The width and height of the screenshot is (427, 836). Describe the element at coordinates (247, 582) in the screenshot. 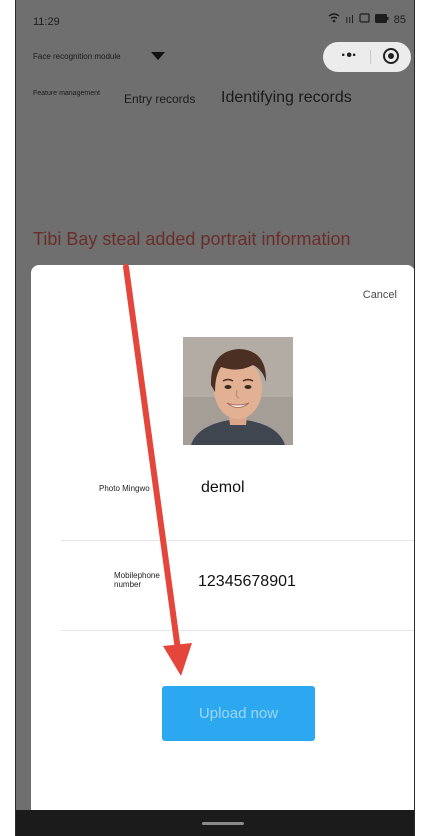

I see `phone-field: 12345678901` at that location.